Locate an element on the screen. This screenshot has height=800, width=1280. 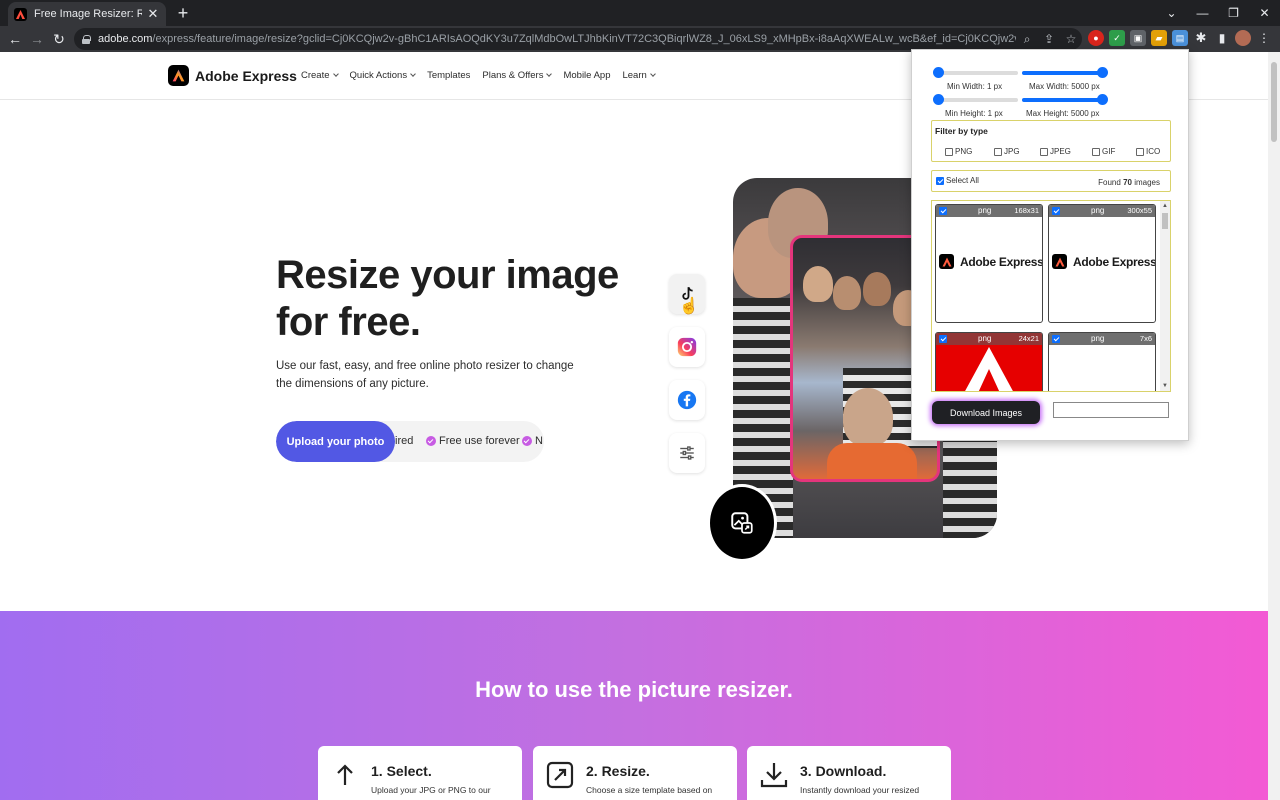
page-scrollbar is located at coordinates (1274, 426).